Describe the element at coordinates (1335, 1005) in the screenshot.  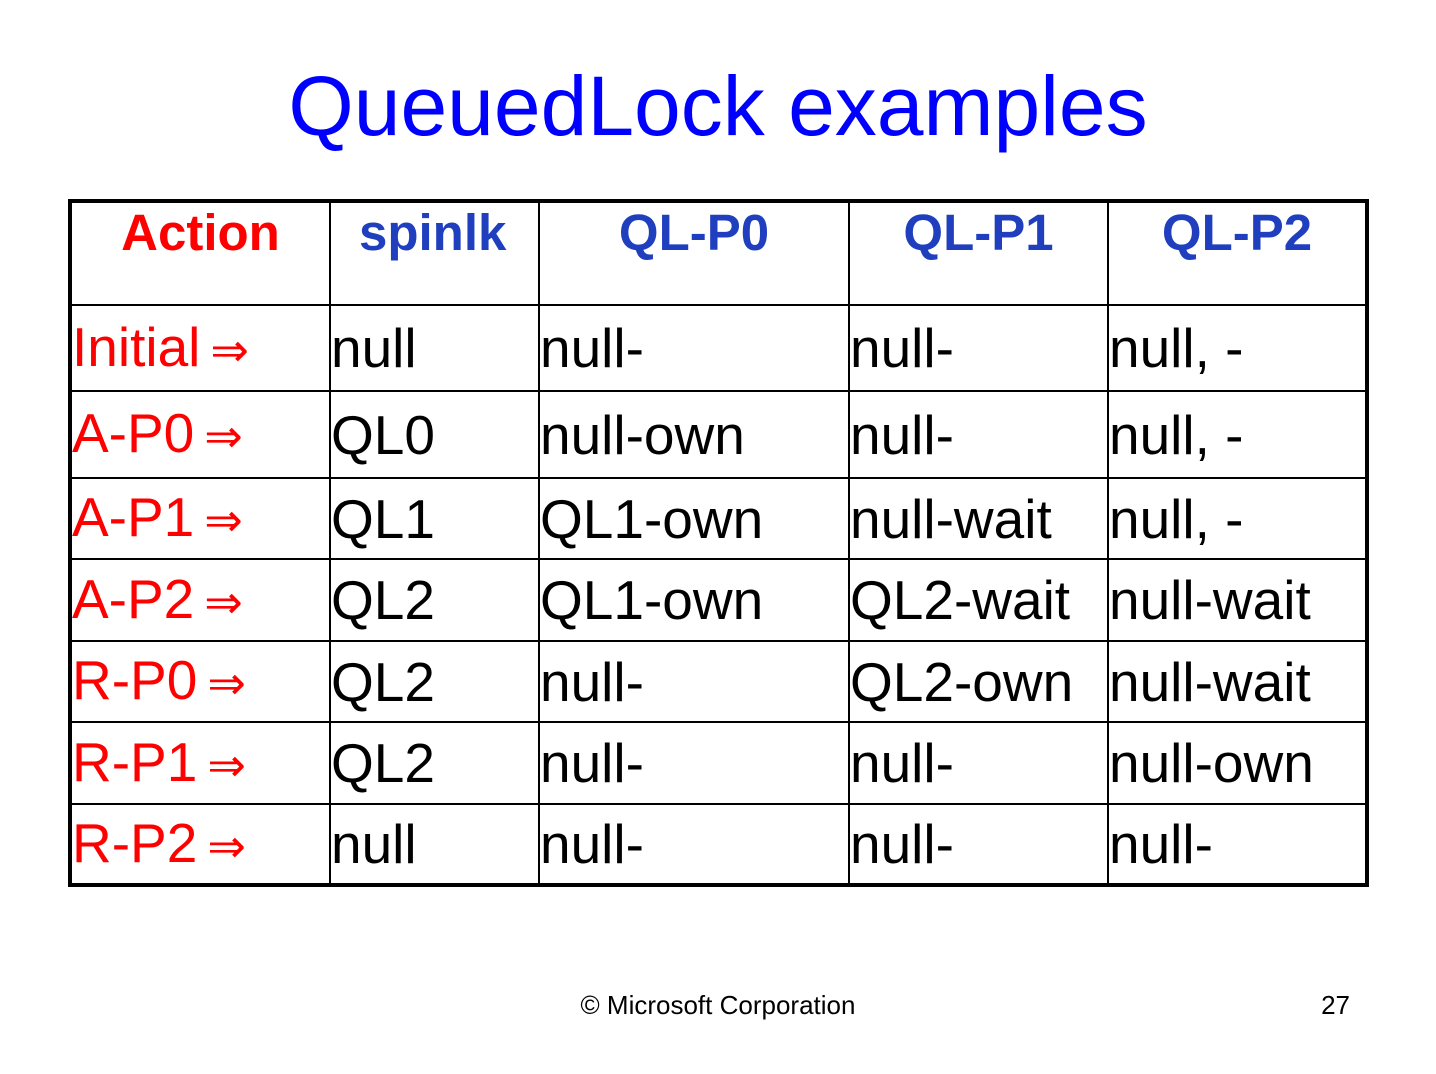
I see `page-number: 27` at that location.